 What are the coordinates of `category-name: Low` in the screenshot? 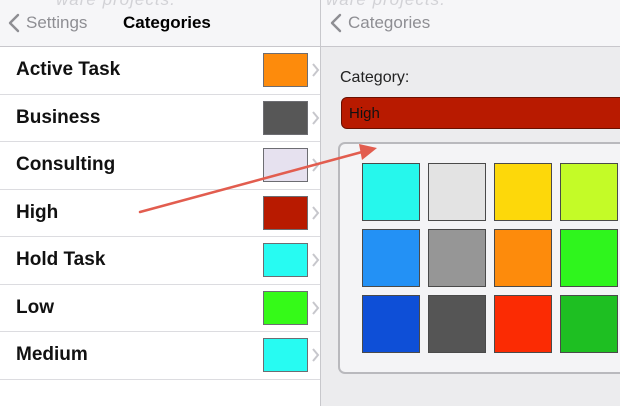 It's located at (35, 307).